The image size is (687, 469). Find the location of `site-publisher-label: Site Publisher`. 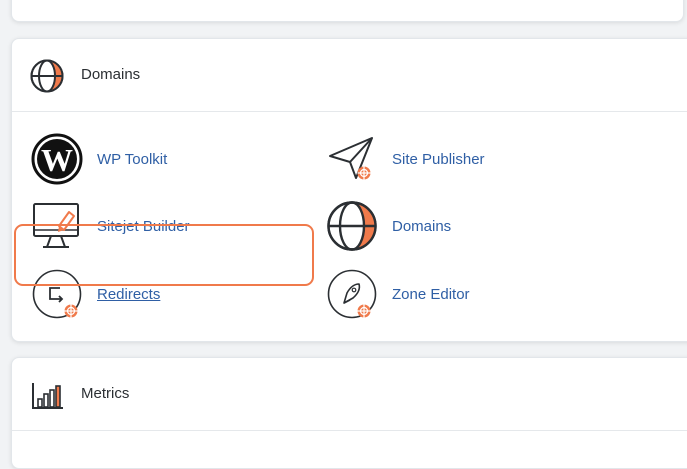

site-publisher-label: Site Publisher is located at coordinates (438, 159).